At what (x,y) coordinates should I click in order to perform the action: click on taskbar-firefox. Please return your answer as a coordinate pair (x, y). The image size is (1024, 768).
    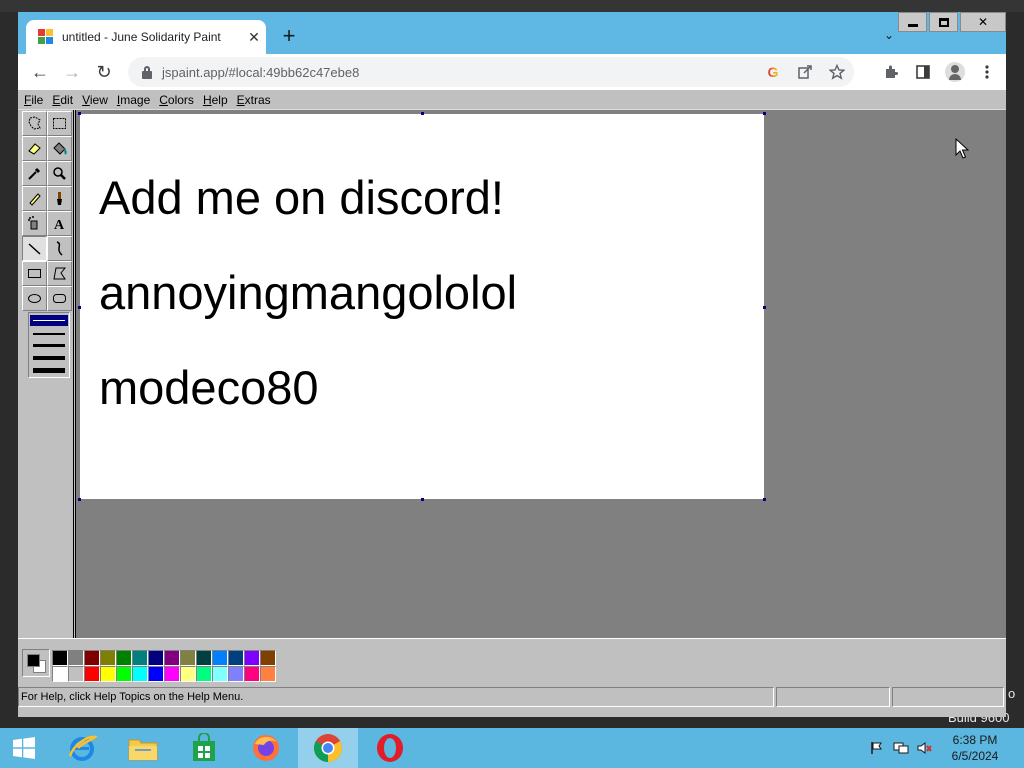
    Looking at the image, I should click on (266, 748).